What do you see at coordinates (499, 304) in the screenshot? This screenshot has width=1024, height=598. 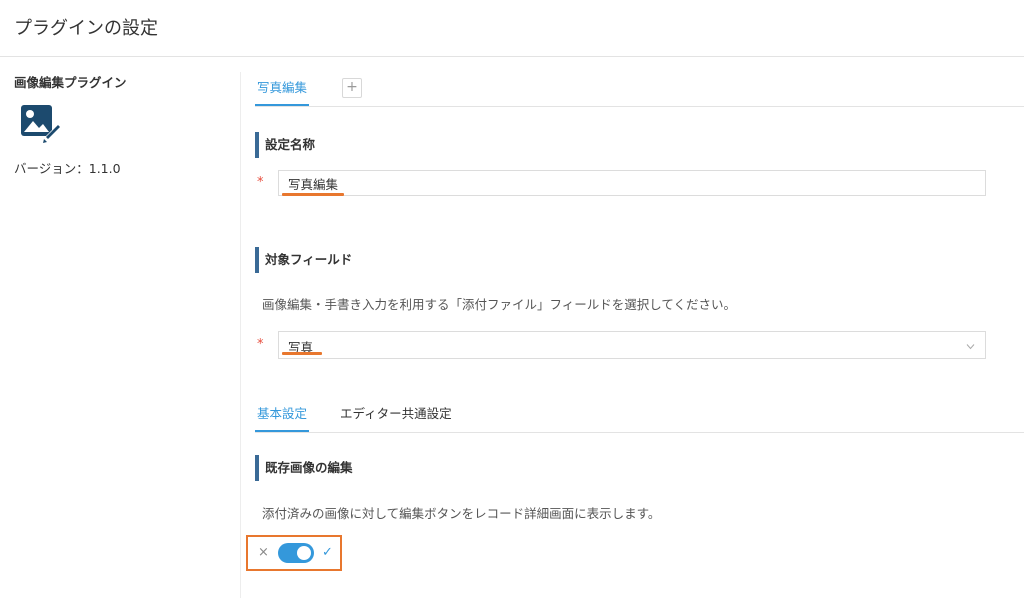 I see `target-field-description: 画像編集・手書き入力を利用する「添付ファイル」フィールドを選択してください。` at bounding box center [499, 304].